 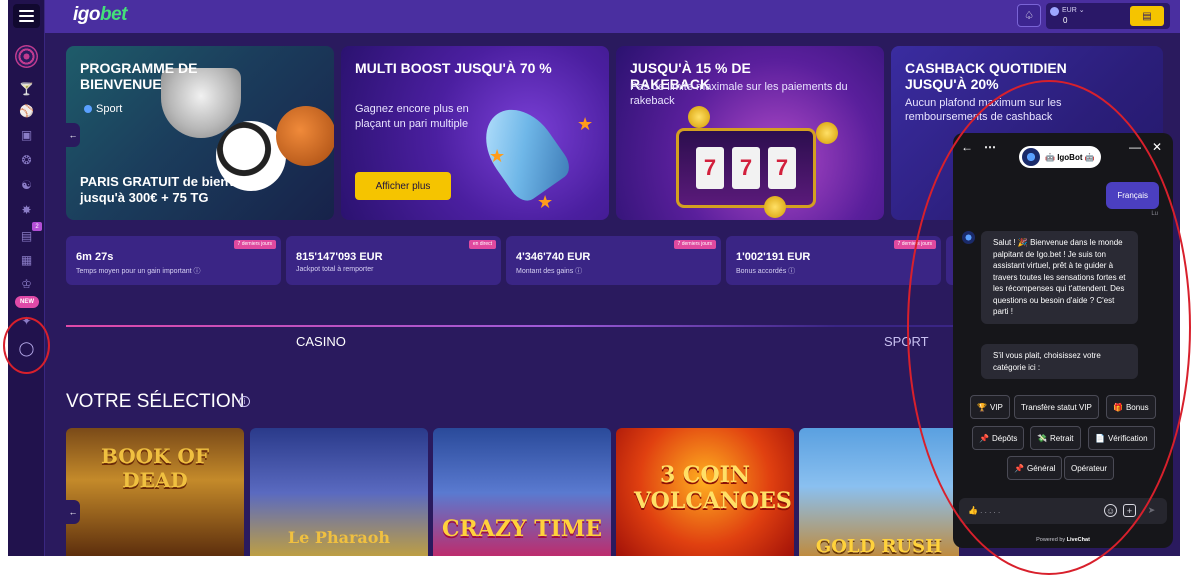 I want to click on wallet-currency: EUR ⌄, so click(x=1073, y=10).